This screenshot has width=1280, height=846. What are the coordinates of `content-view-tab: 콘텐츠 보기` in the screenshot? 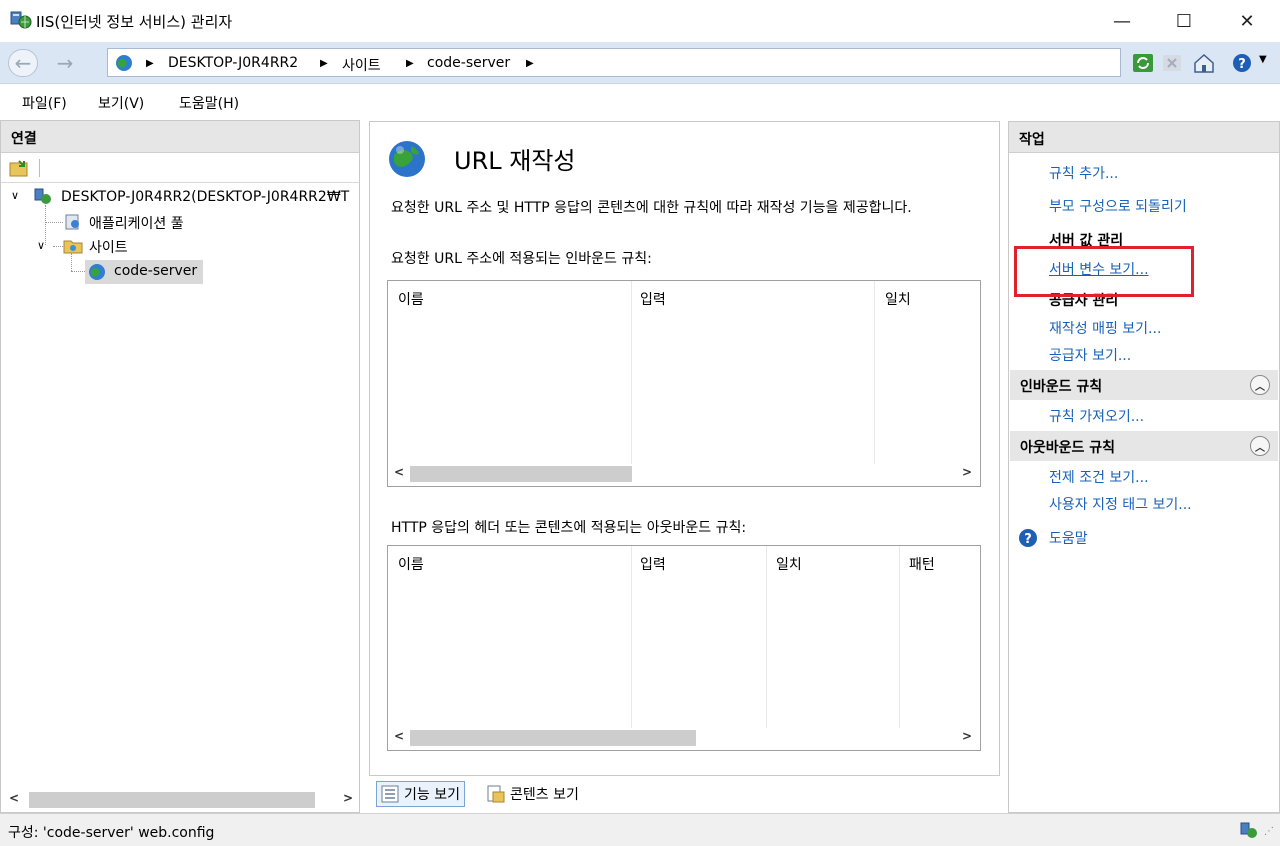 It's located at (532, 794).